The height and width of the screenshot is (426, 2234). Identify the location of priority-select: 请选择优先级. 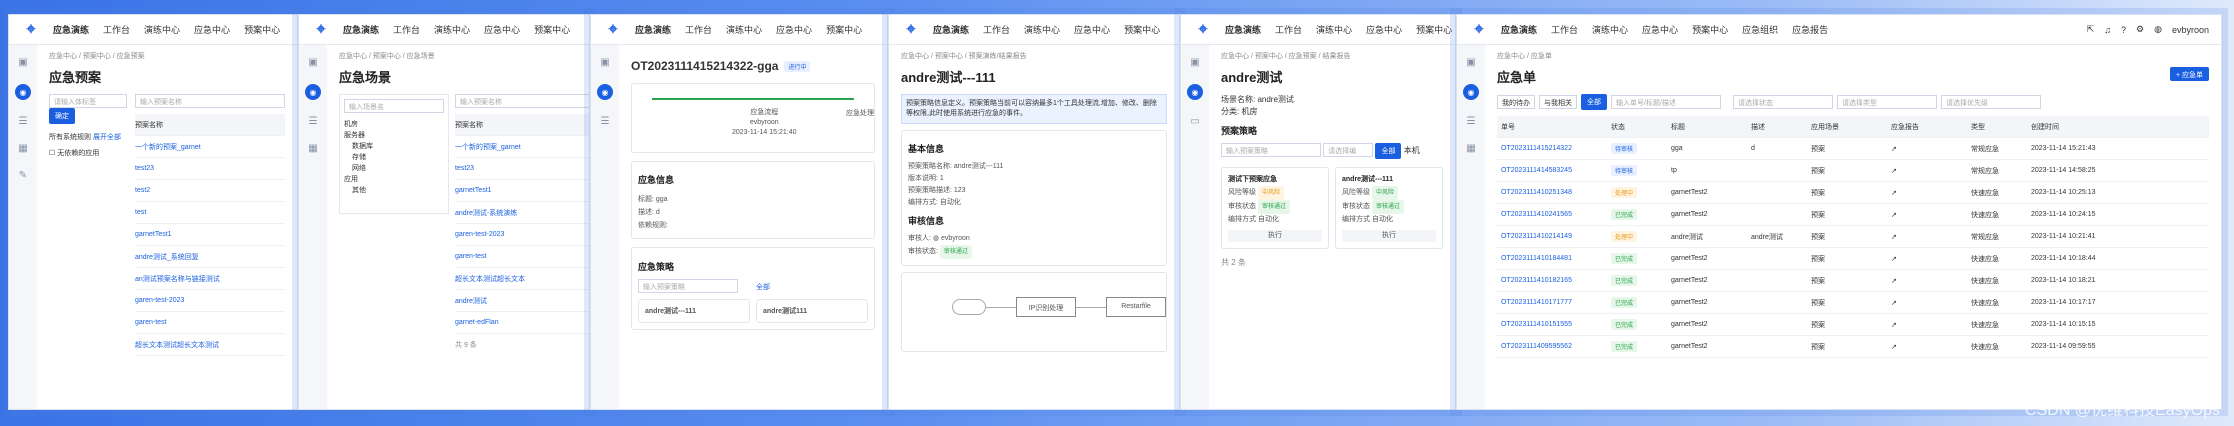
(1991, 102).